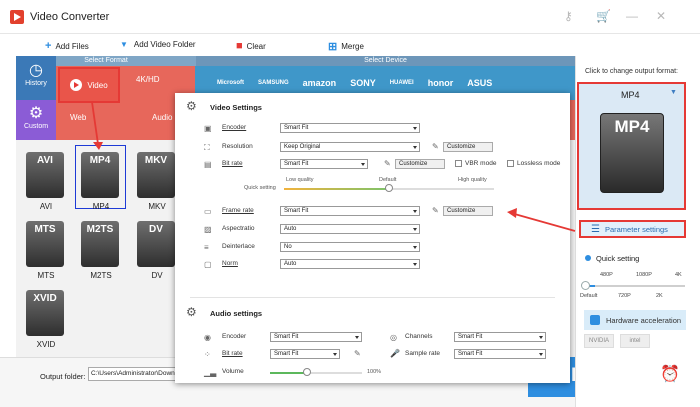  What do you see at coordinates (350, 229) in the screenshot?
I see `aspectratio-select: Auto` at bounding box center [350, 229].